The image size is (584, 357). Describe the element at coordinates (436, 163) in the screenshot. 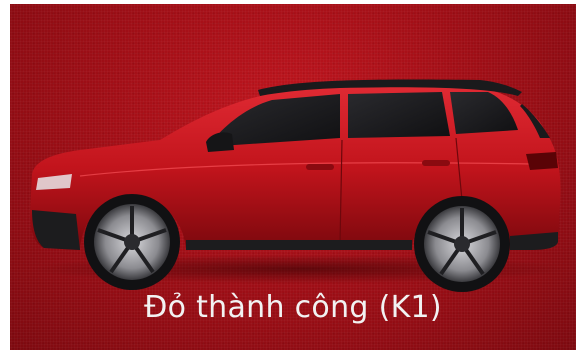

I see `door-handle-rear` at that location.